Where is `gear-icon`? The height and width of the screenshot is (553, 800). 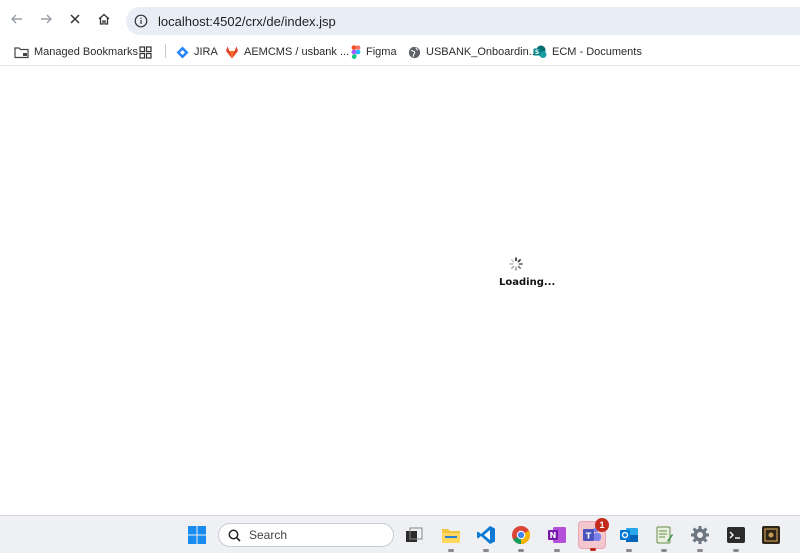
gear-icon is located at coordinates (700, 535).